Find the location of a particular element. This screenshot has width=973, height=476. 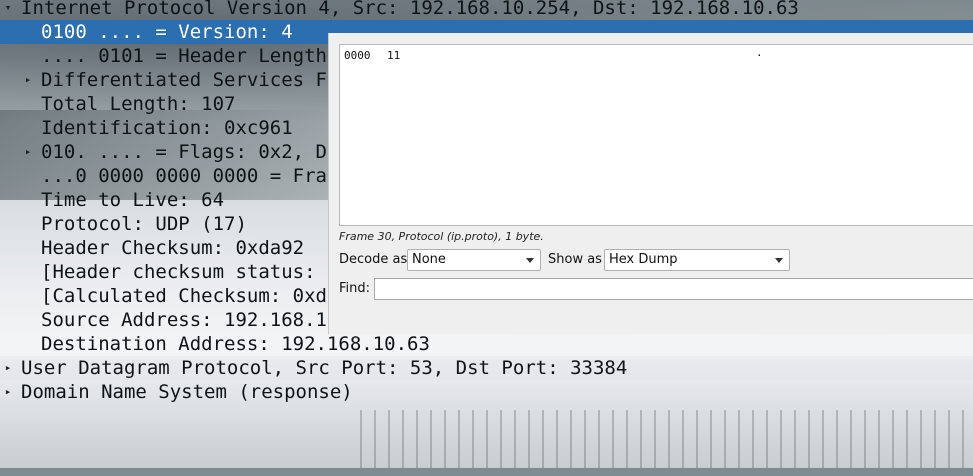

hex-row: 0000 11 · is located at coordinates (553, 81).